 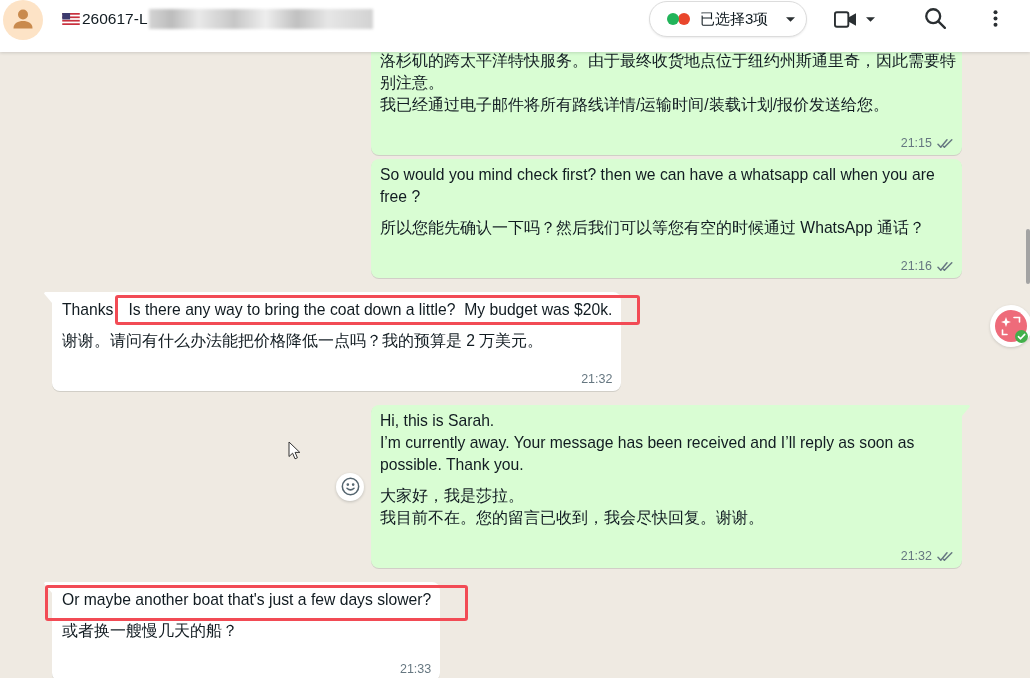 What do you see at coordinates (257, 603) in the screenshot?
I see `highlighted-text: Or maybe another boat that's just a few days slower?` at bounding box center [257, 603].